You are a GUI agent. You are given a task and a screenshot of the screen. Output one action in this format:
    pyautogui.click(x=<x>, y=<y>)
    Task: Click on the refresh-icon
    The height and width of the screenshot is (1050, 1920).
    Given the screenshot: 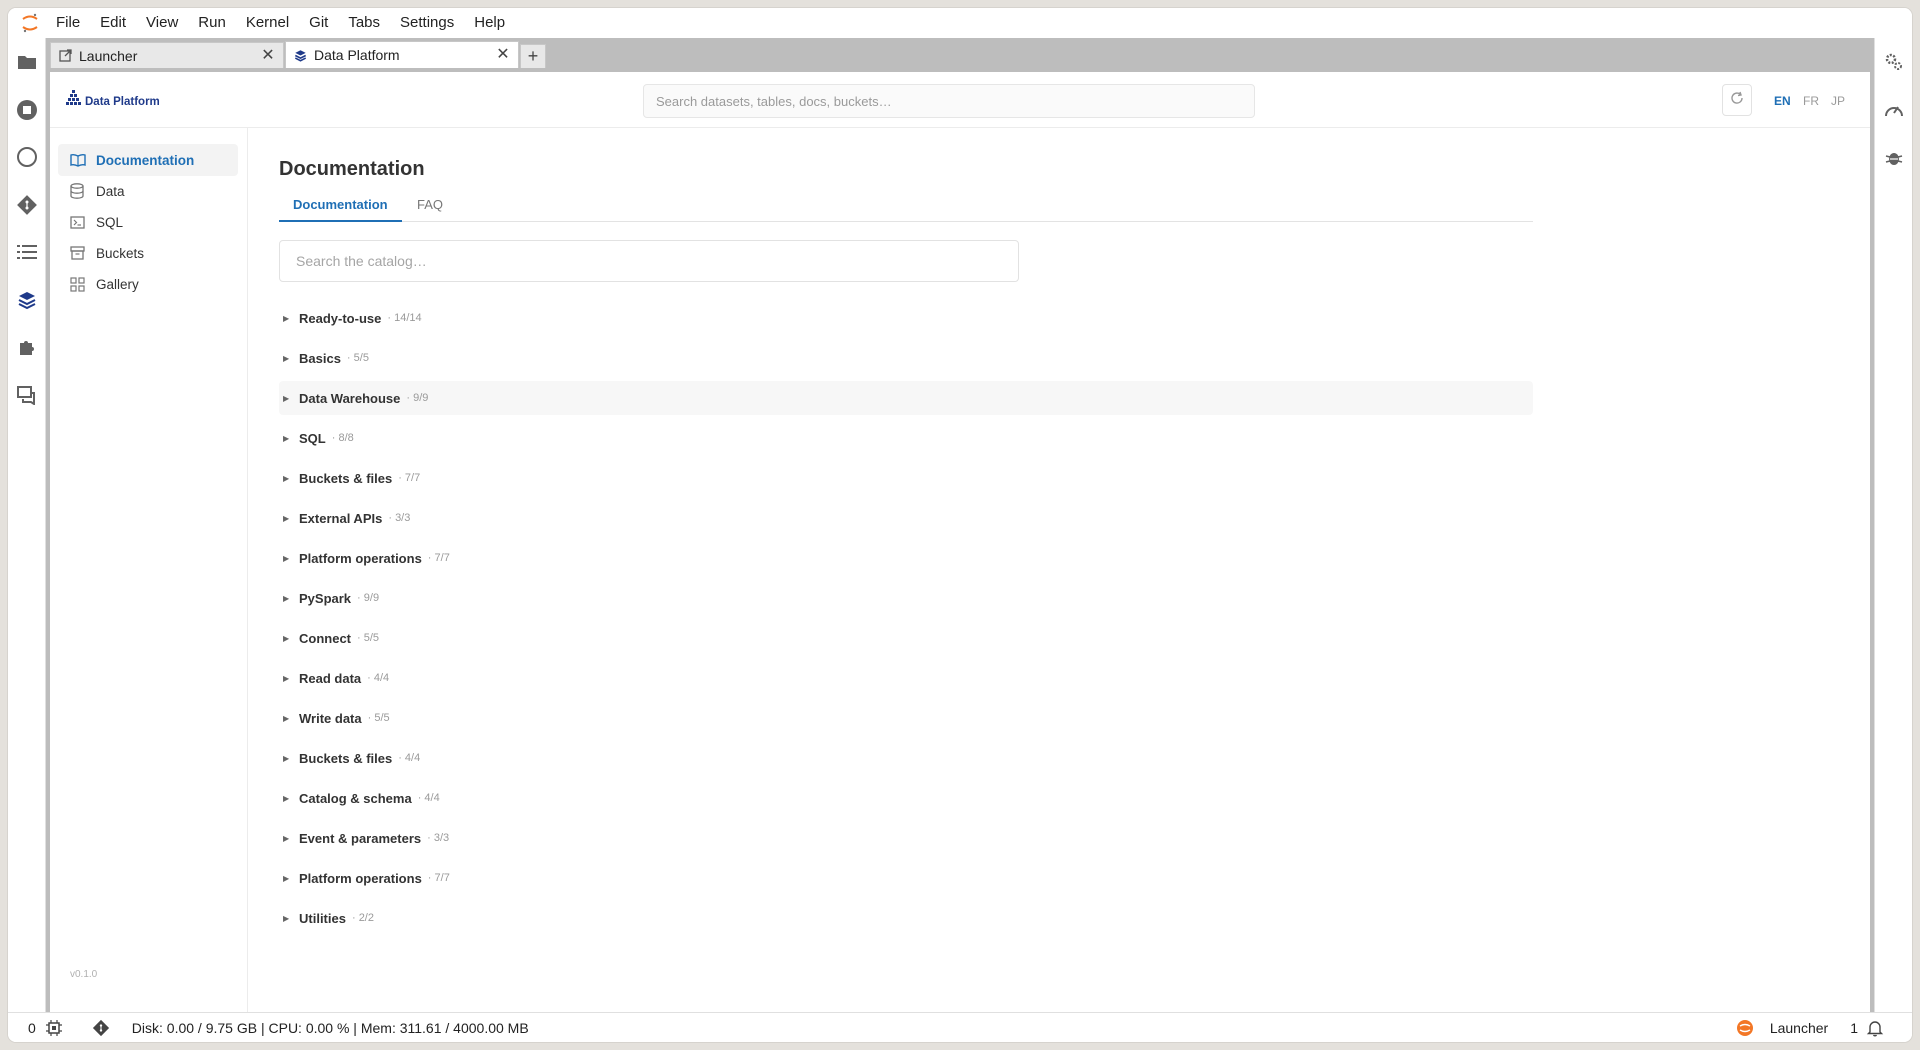 What is the action you would take?
    pyautogui.click(x=1737, y=100)
    